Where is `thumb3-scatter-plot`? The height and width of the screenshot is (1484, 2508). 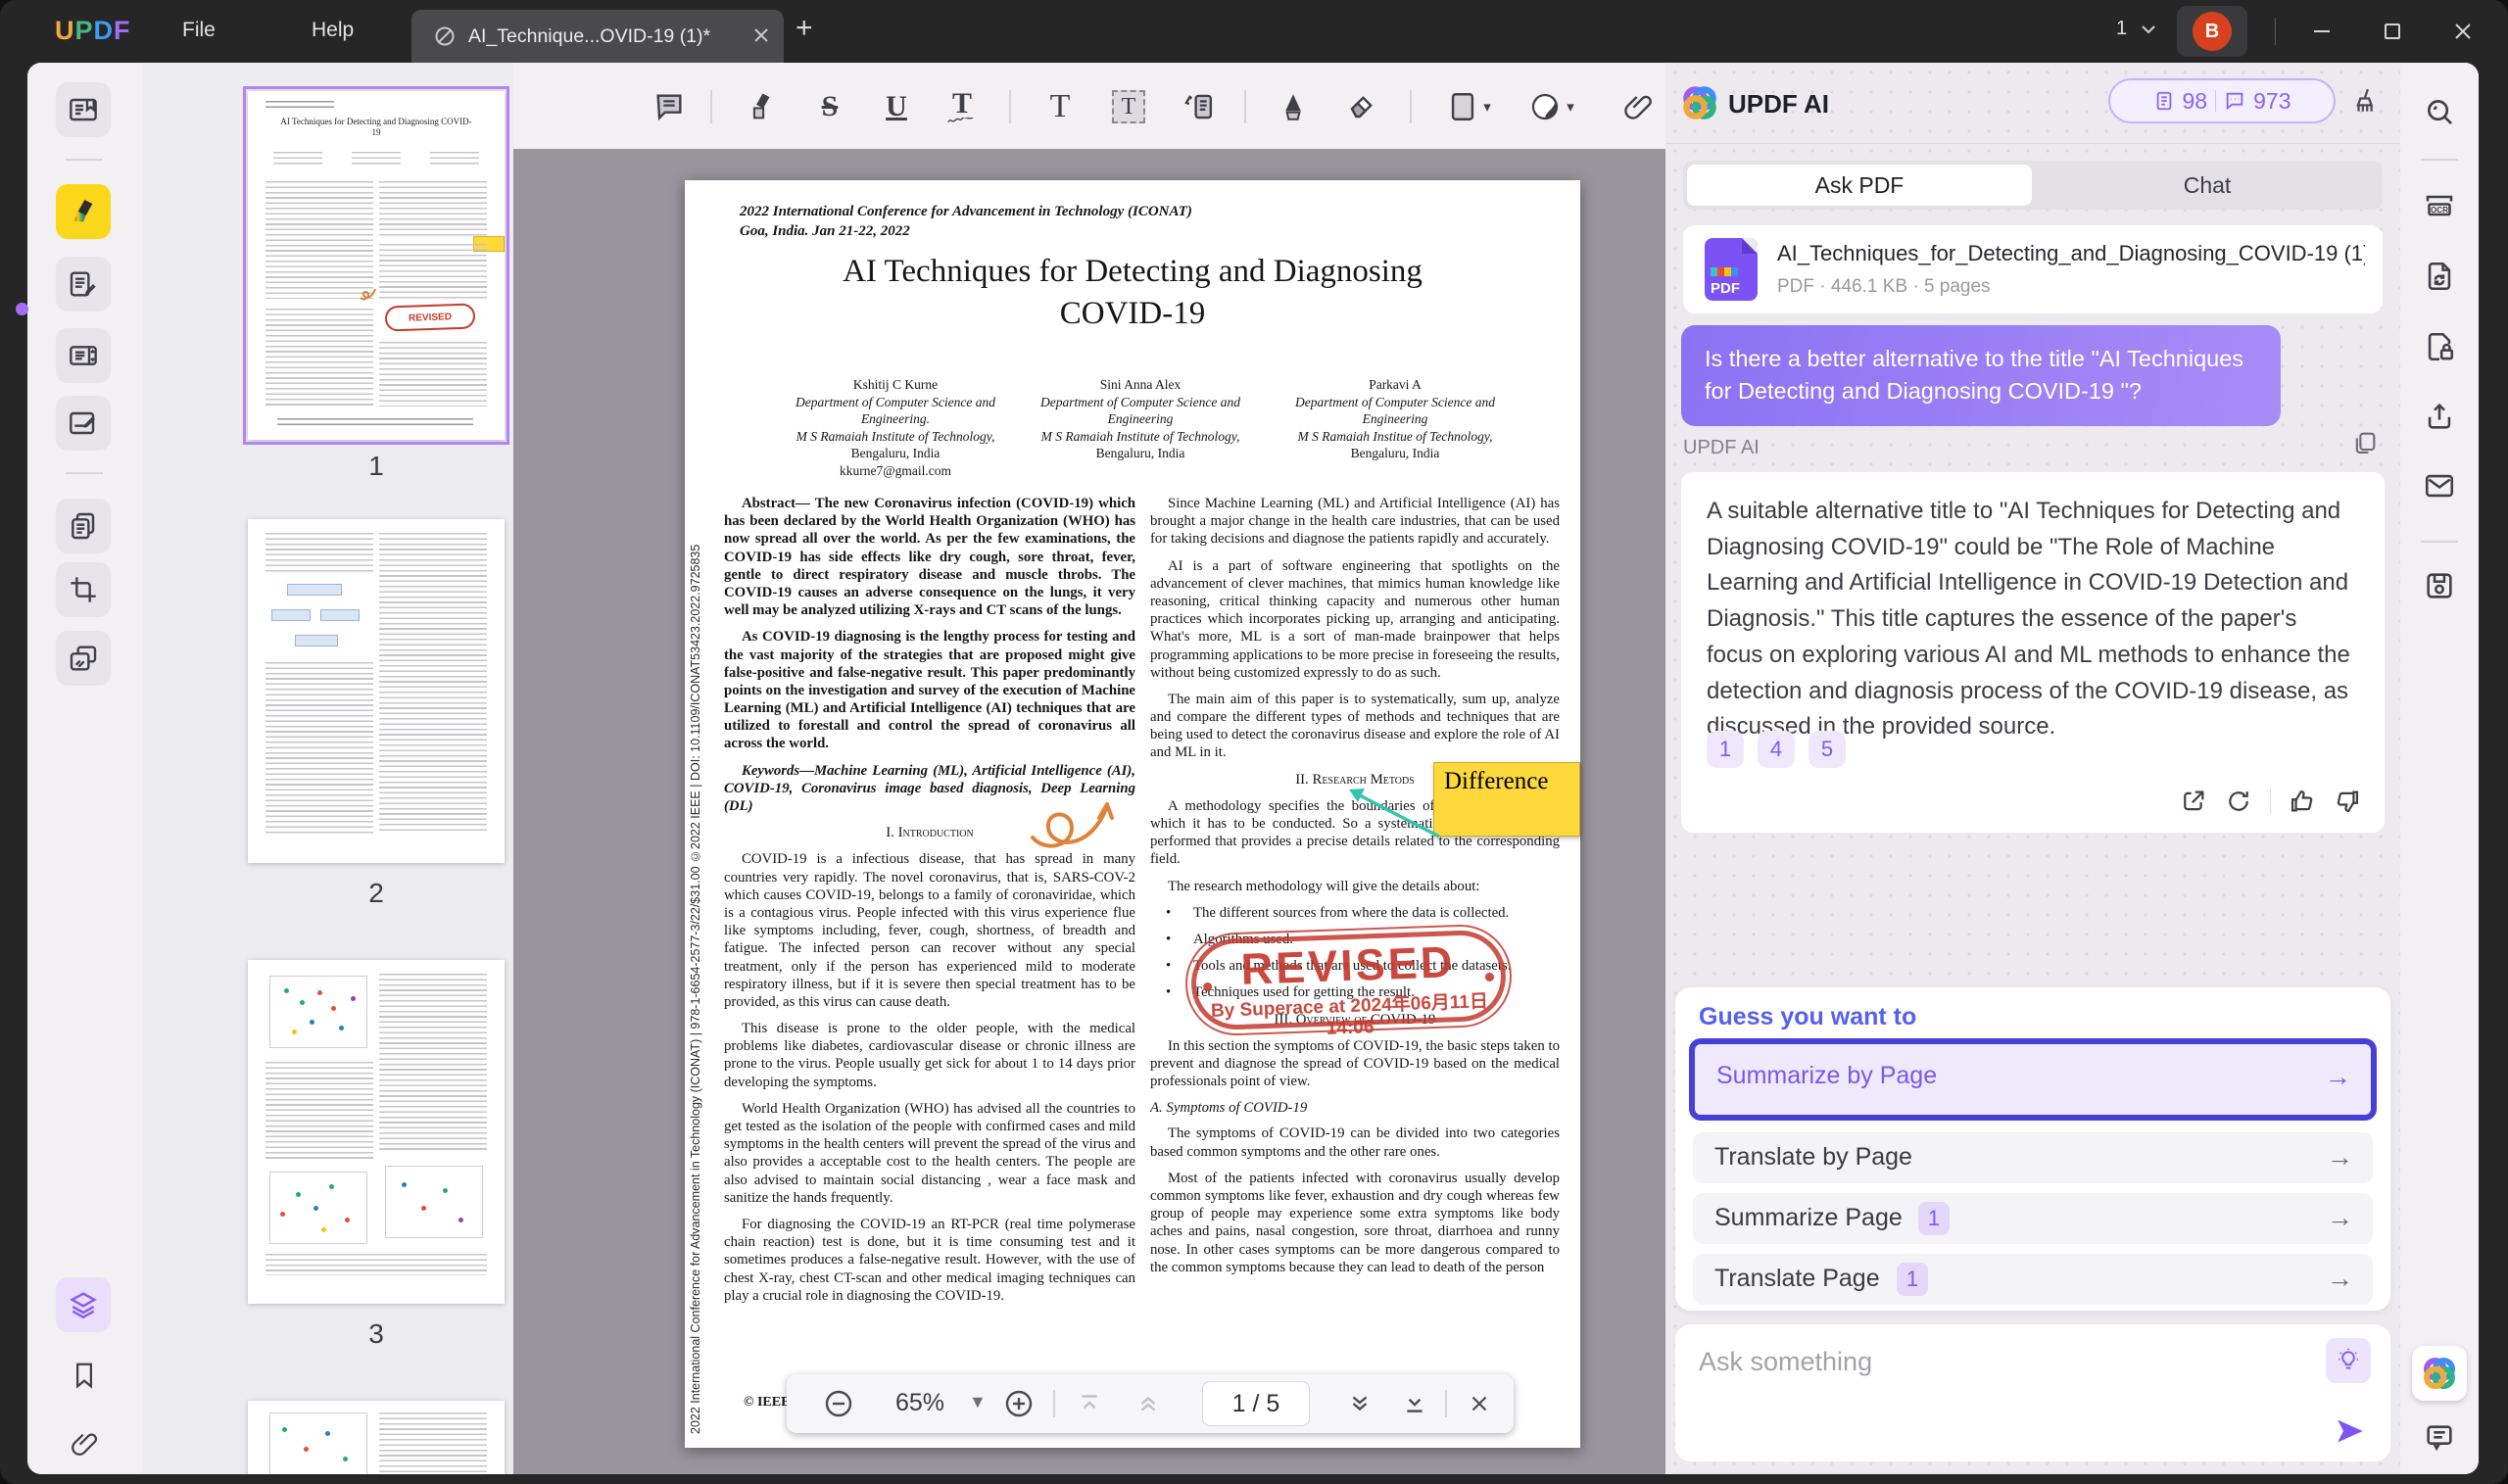 thumb3-scatter-plot is located at coordinates (318, 1012).